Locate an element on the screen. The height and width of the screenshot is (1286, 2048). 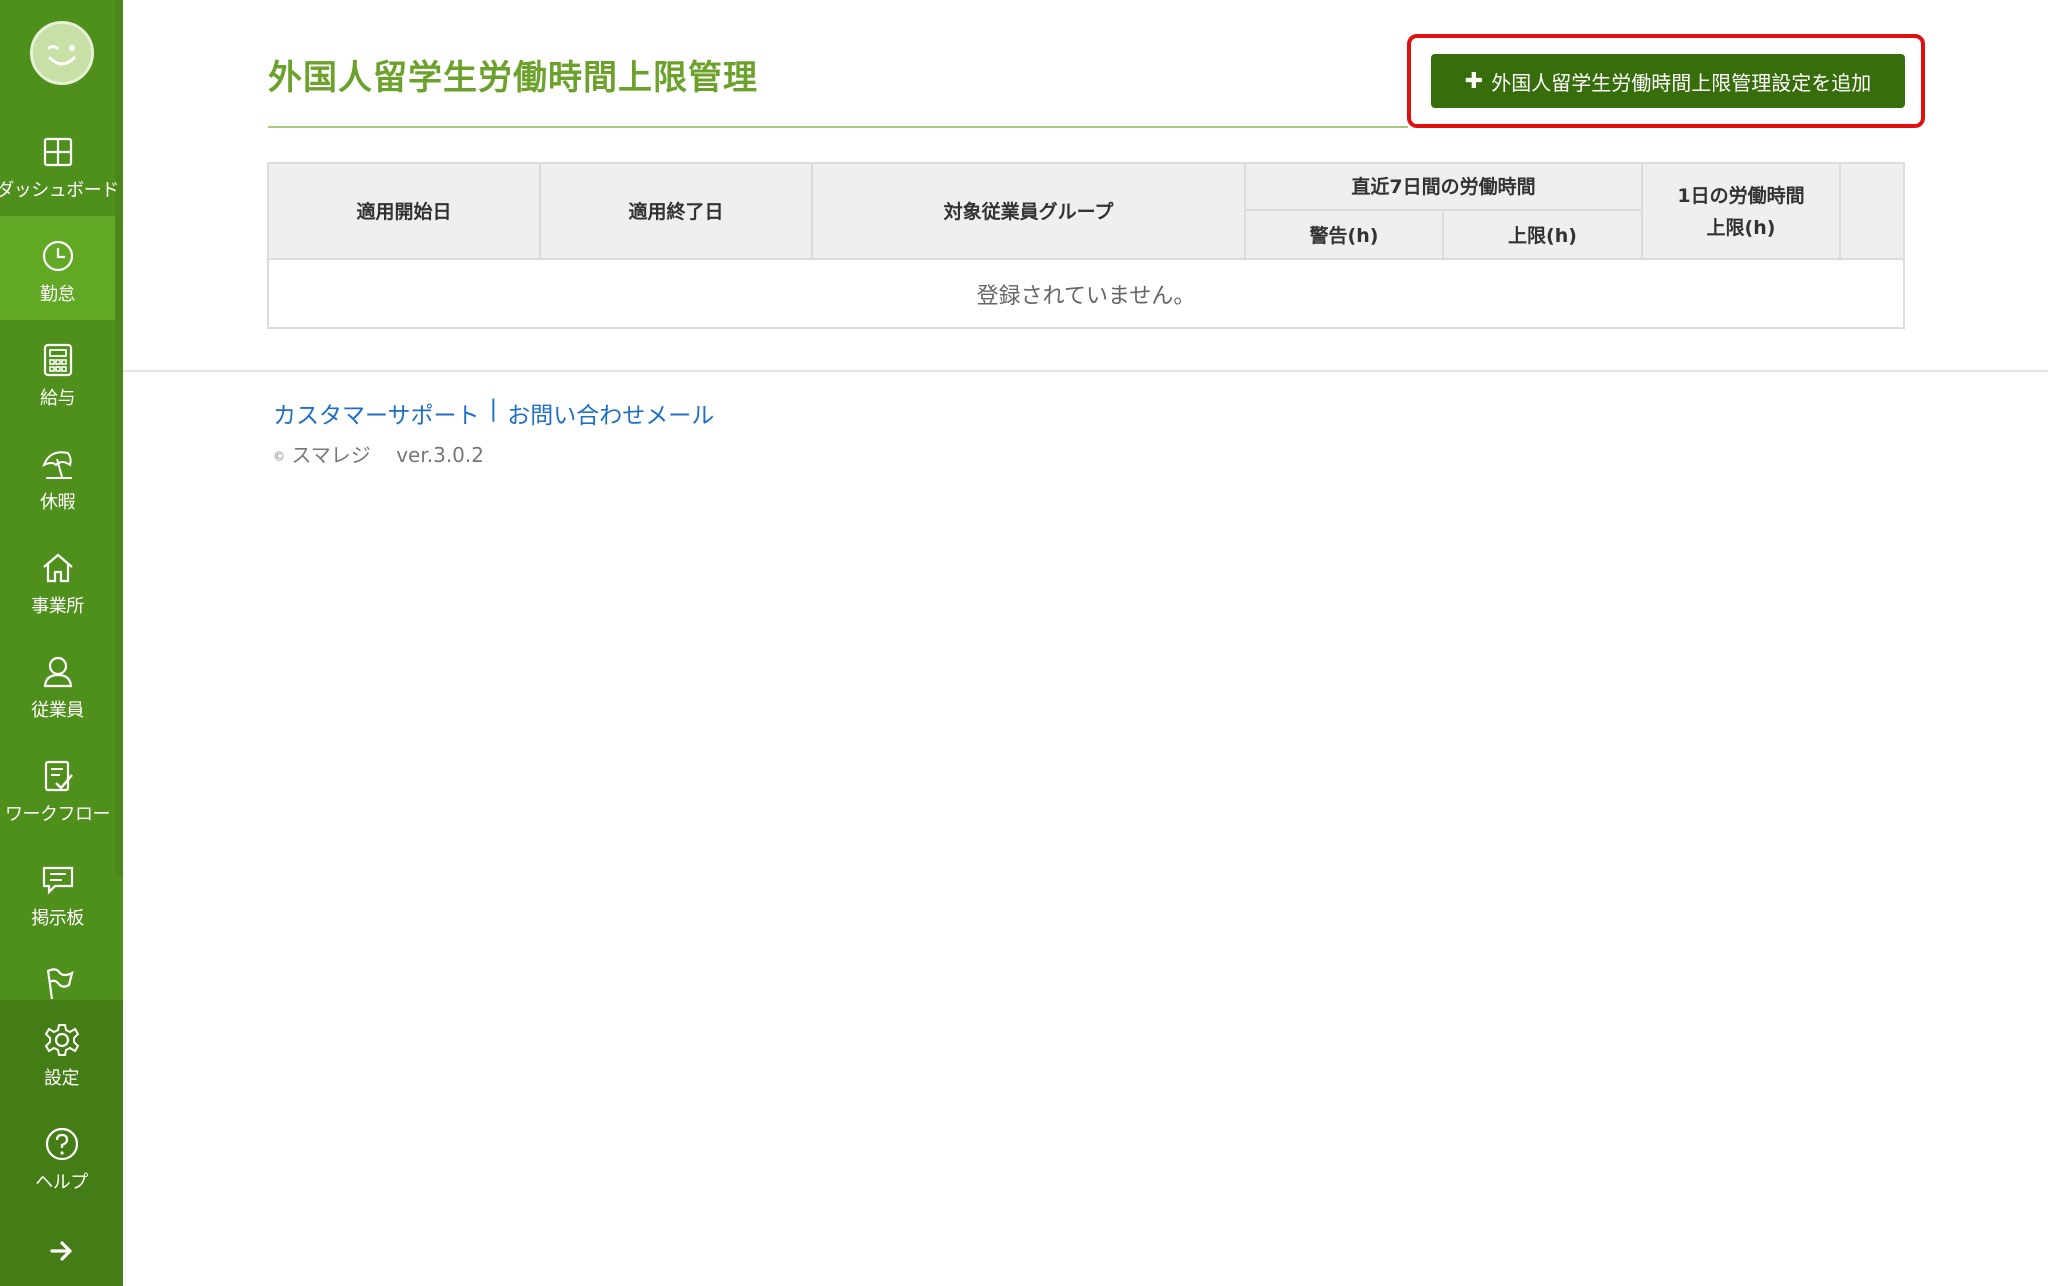
chat-icon is located at coordinates (58, 880).